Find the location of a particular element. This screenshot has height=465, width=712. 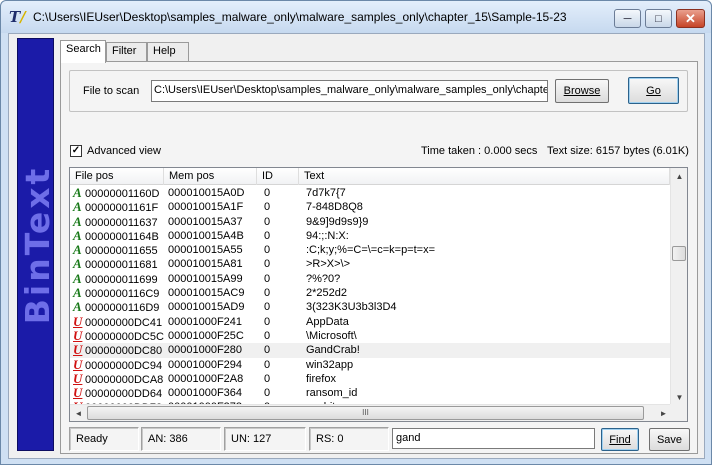

column-header-file-pos: File pos is located at coordinates (117, 176).